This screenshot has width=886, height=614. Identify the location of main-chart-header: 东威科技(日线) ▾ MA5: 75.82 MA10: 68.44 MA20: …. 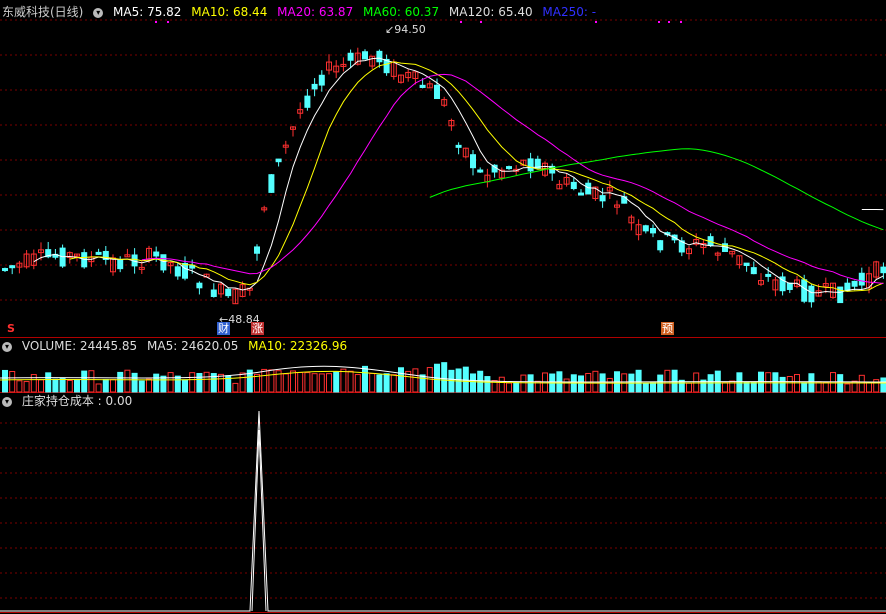
(302, 12).